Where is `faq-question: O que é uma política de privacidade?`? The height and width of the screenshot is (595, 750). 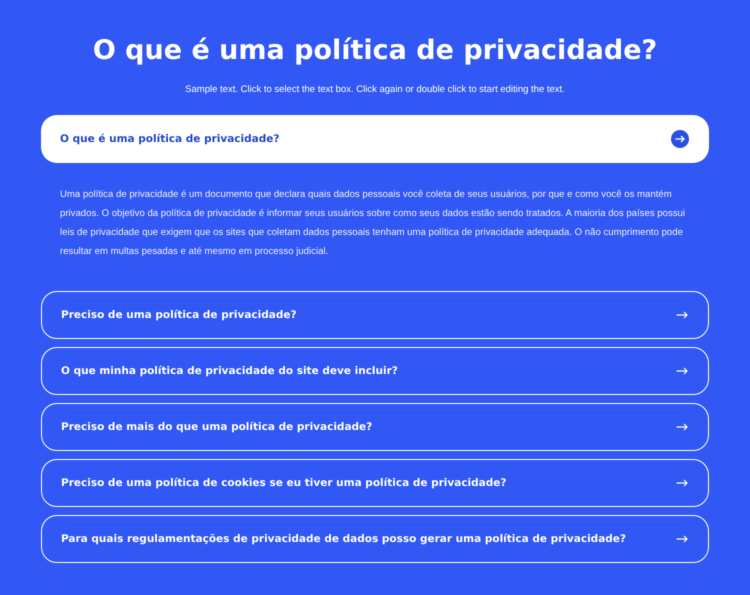
faq-question: O que é uma política de privacidade? is located at coordinates (375, 139).